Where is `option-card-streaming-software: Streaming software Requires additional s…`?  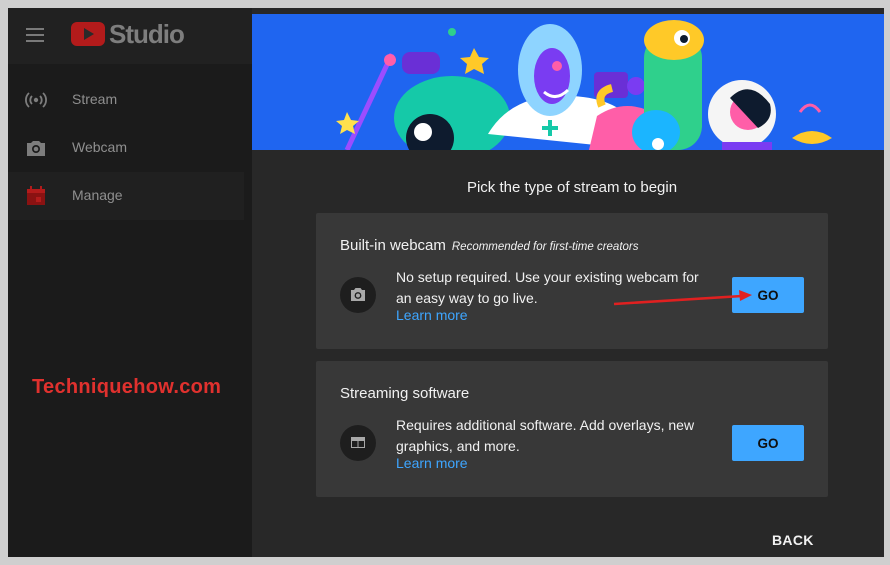
option-card-streaming-software: Streaming software Requires additional s… is located at coordinates (572, 429).